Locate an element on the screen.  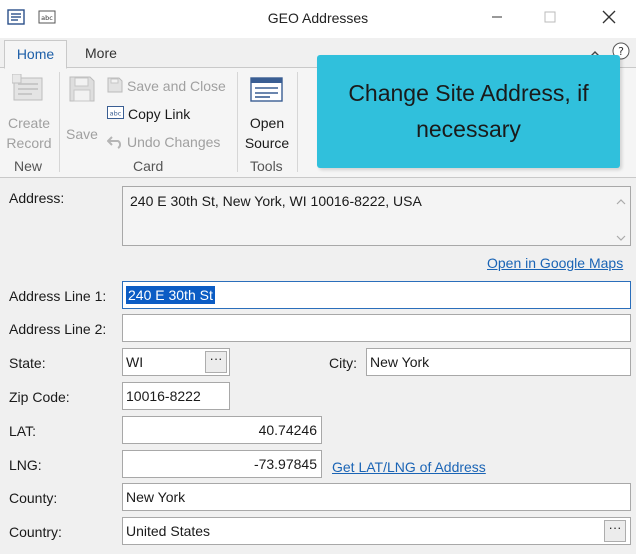
maximize-icon is located at coordinates (550, 19).